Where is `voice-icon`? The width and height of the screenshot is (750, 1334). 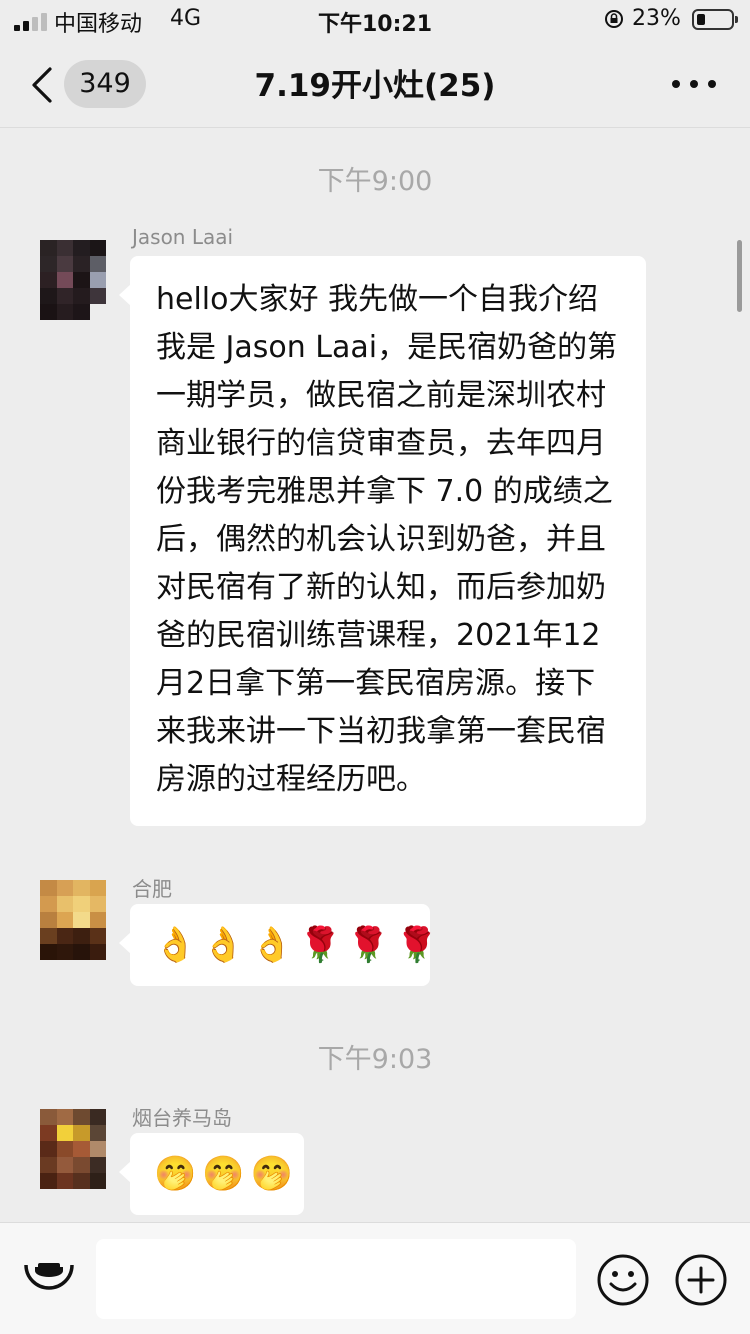 voice-icon is located at coordinates (49, 1280).